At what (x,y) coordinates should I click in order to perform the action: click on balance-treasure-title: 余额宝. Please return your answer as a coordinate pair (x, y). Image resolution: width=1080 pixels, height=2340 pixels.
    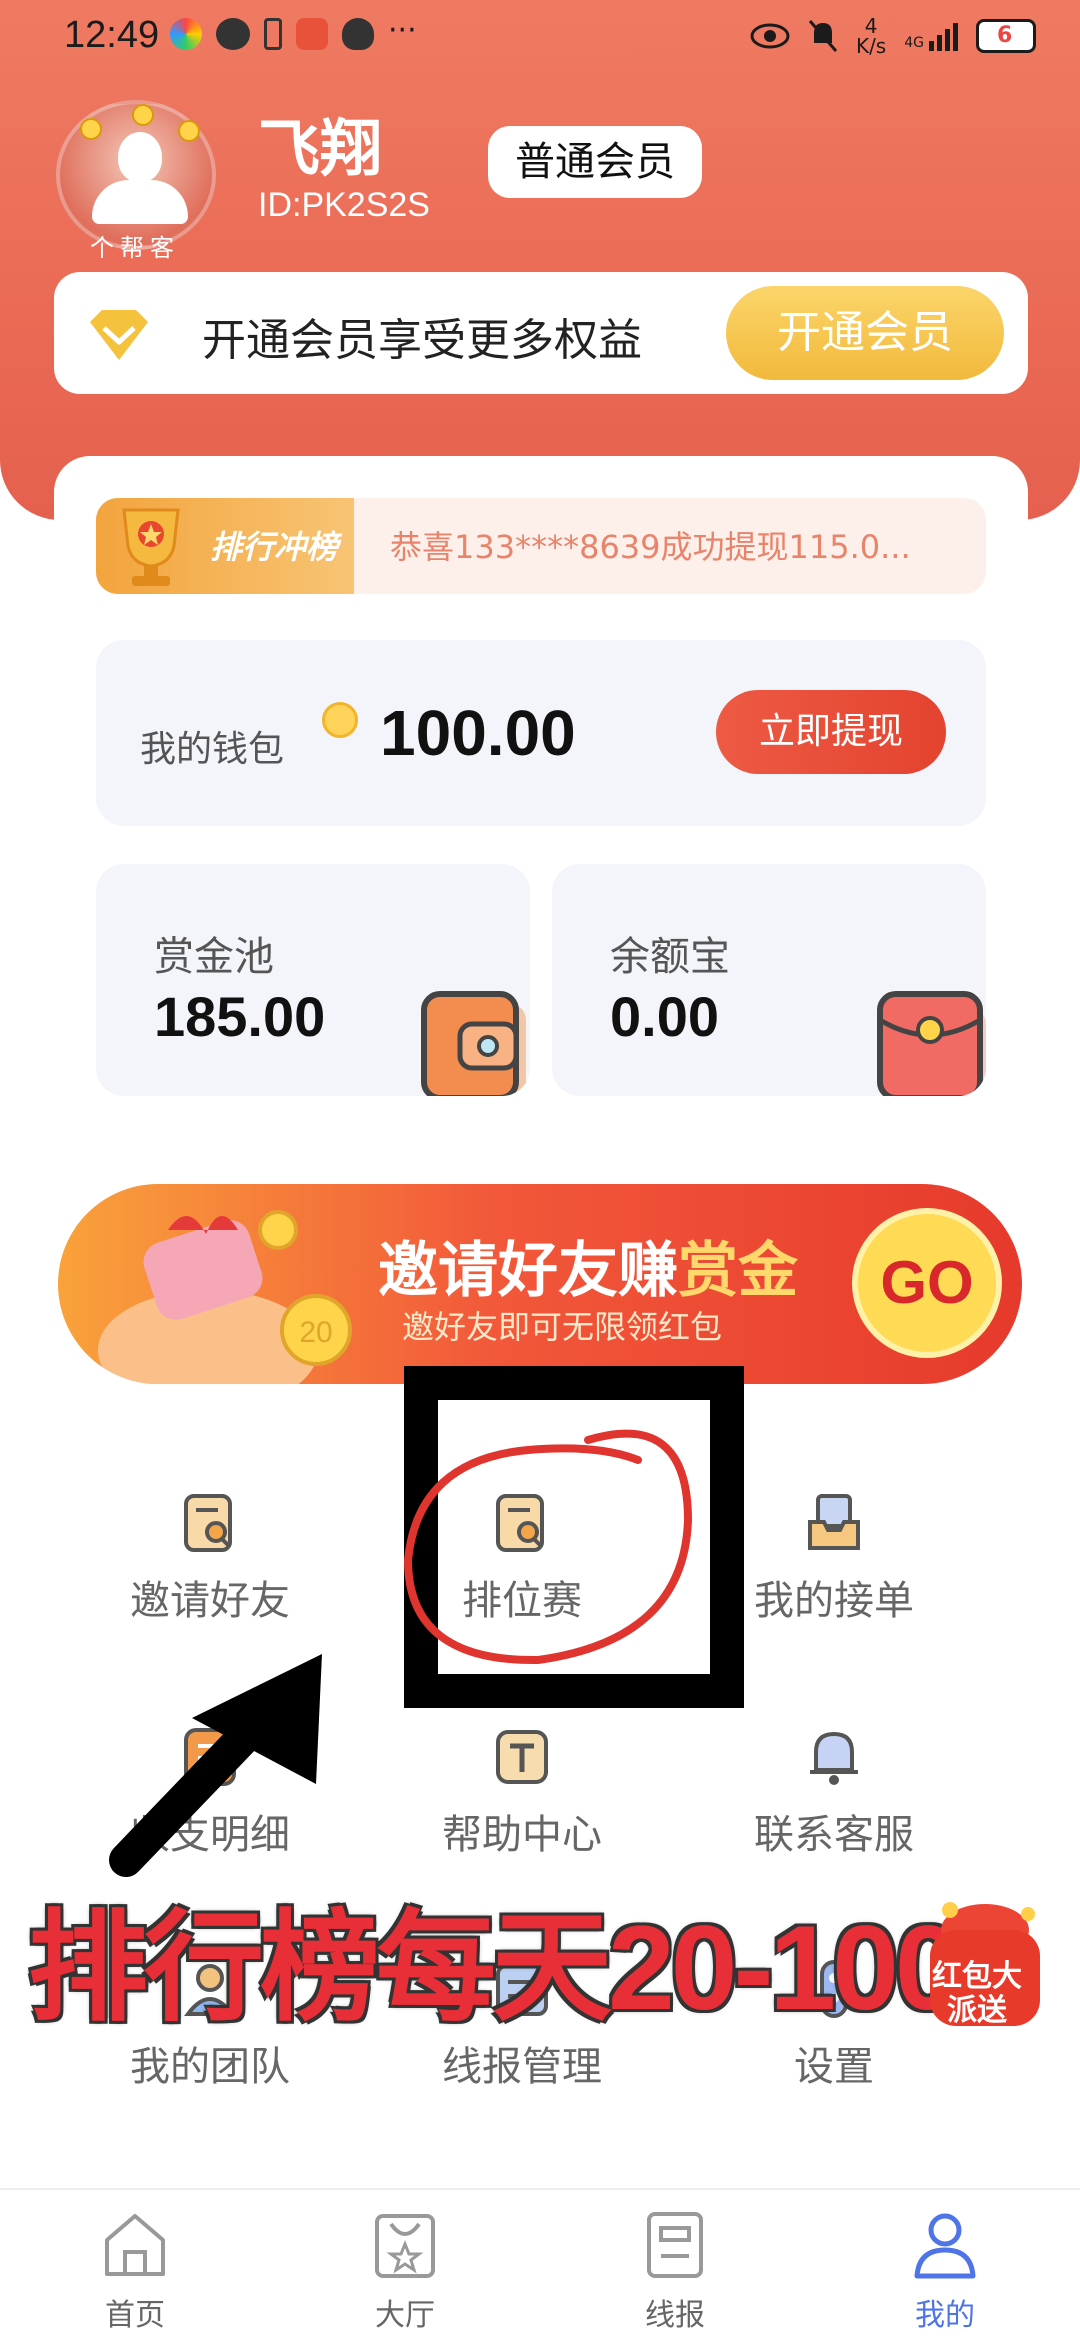
    Looking at the image, I should click on (670, 957).